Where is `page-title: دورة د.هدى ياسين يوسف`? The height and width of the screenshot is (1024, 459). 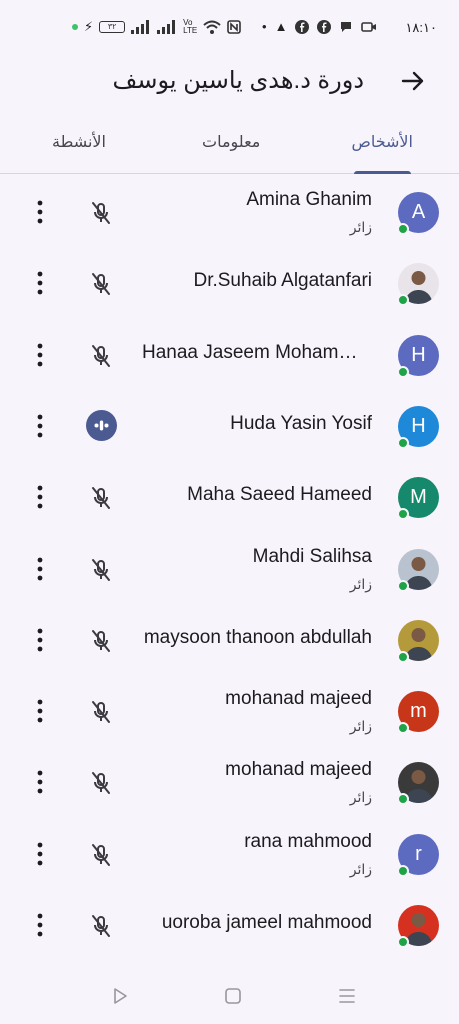
page-title: دورة د.هدى ياسين يوسف is located at coordinates (238, 80).